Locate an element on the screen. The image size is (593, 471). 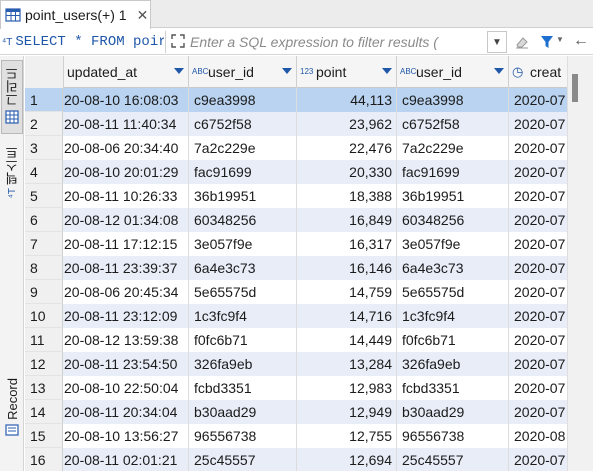
row-number: 4 is located at coordinates (44, 172).